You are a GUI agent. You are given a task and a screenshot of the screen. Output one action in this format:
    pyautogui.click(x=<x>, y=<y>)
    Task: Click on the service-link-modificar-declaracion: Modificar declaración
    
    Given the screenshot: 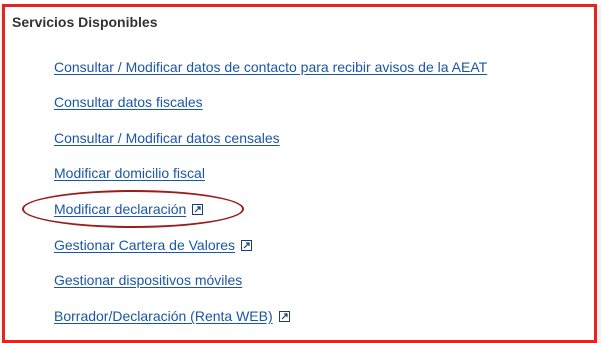 What is the action you would take?
    pyautogui.click(x=120, y=209)
    